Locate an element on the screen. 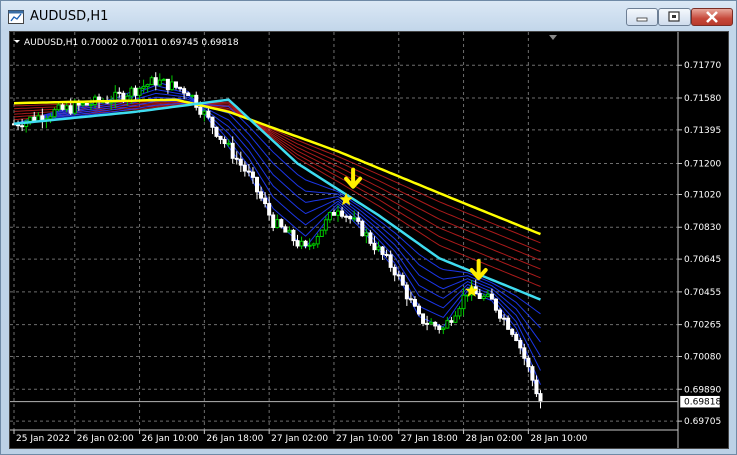 This screenshot has height=455, width=737. time-tick-label: 26 Jan 10:00 is located at coordinates (170, 439).